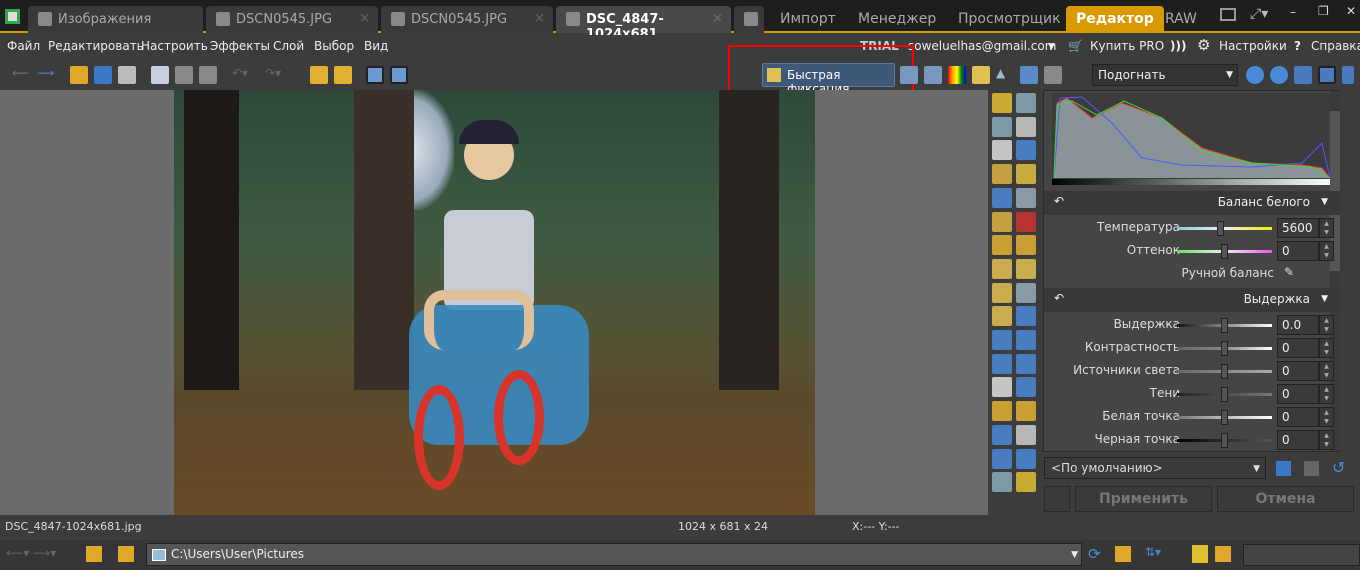 This screenshot has width=1360, height=570. What do you see at coordinates (1002, 482) in the screenshot?
I see `gradient-tool-icon` at bounding box center [1002, 482].